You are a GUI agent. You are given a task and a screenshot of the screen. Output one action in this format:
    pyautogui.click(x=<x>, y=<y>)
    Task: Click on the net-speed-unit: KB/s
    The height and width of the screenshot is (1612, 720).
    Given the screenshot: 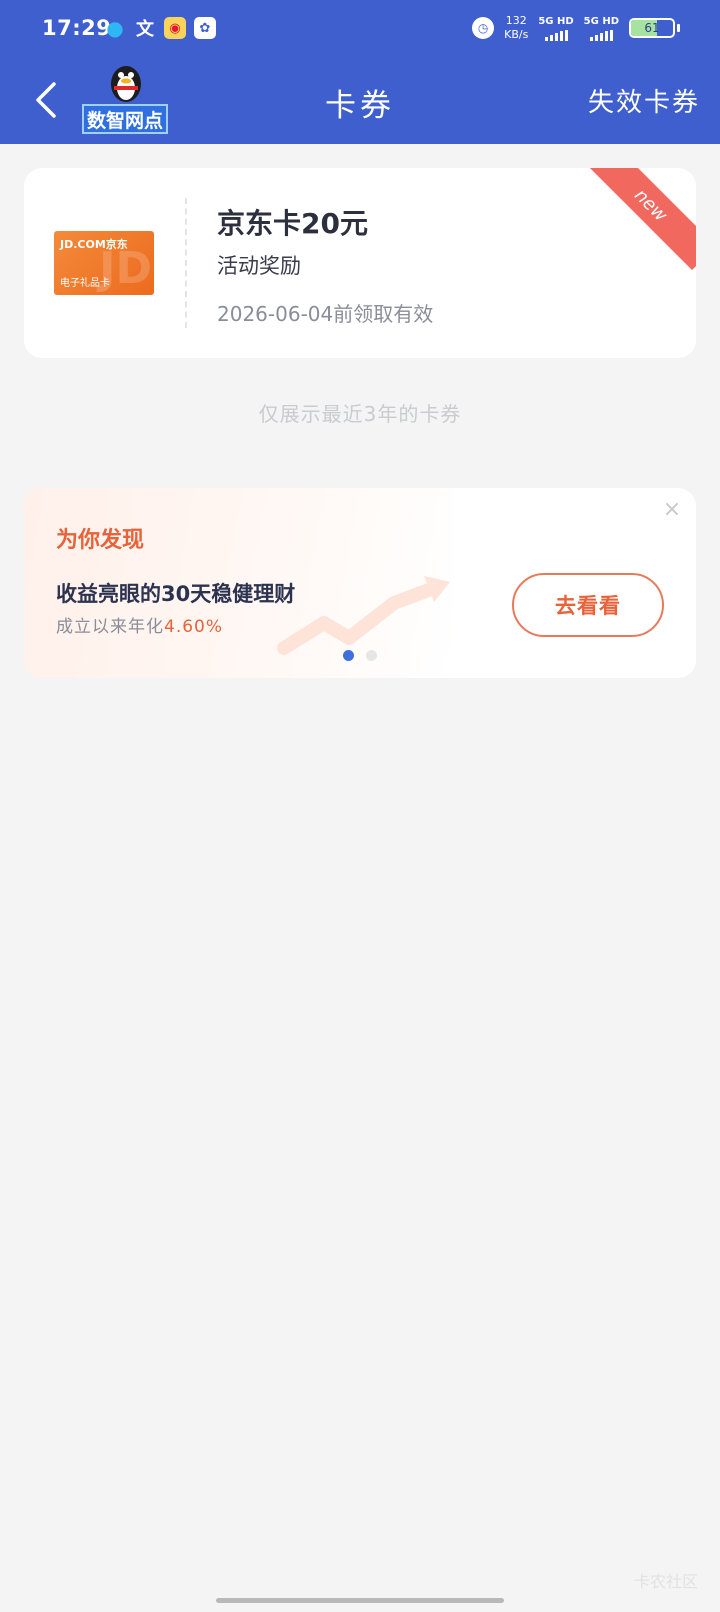 What is the action you would take?
    pyautogui.click(x=516, y=34)
    